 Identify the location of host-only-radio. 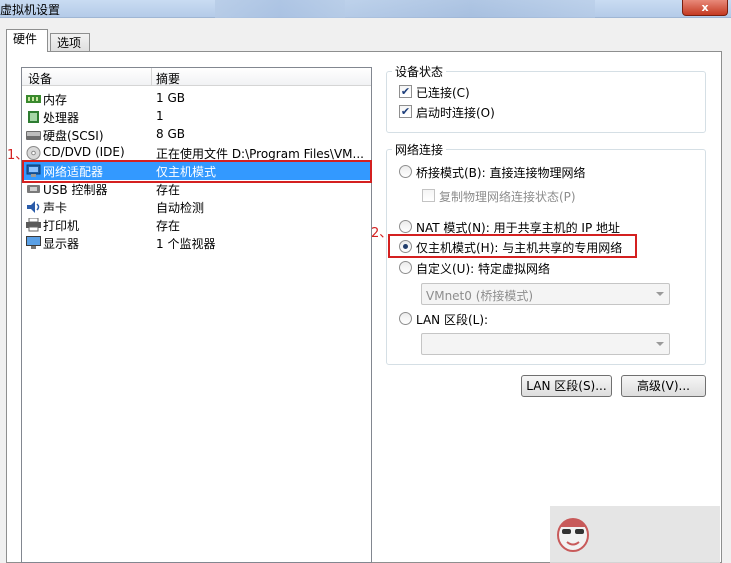
(405, 246).